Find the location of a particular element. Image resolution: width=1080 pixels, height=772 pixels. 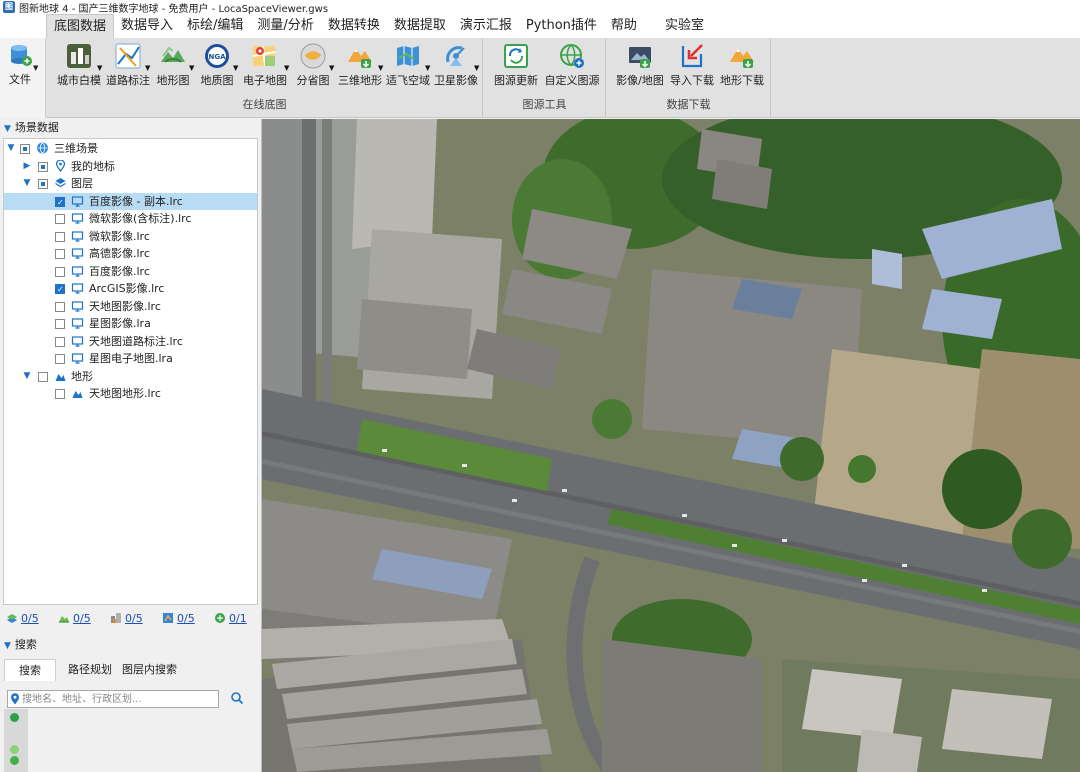

tree-label: 星图影像.lra is located at coordinates (120, 323).